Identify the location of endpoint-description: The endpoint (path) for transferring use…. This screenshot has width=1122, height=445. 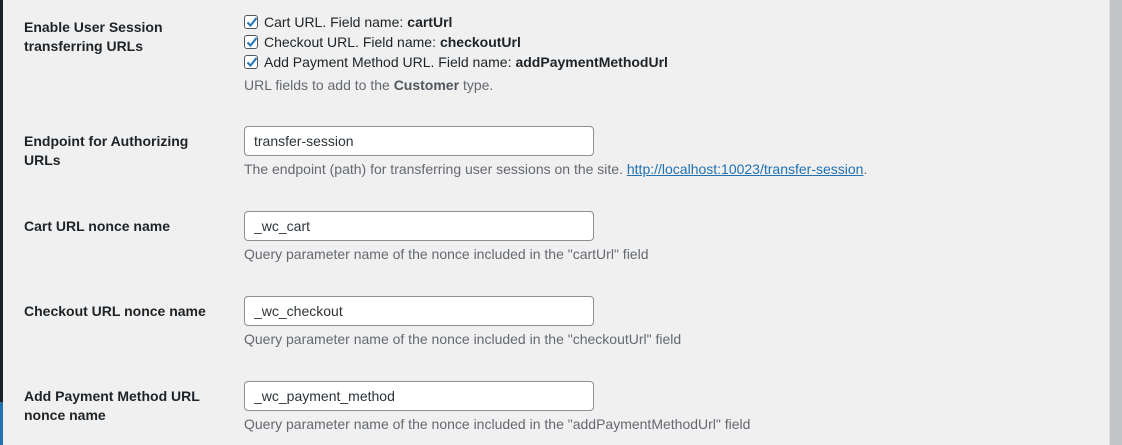
(664, 169).